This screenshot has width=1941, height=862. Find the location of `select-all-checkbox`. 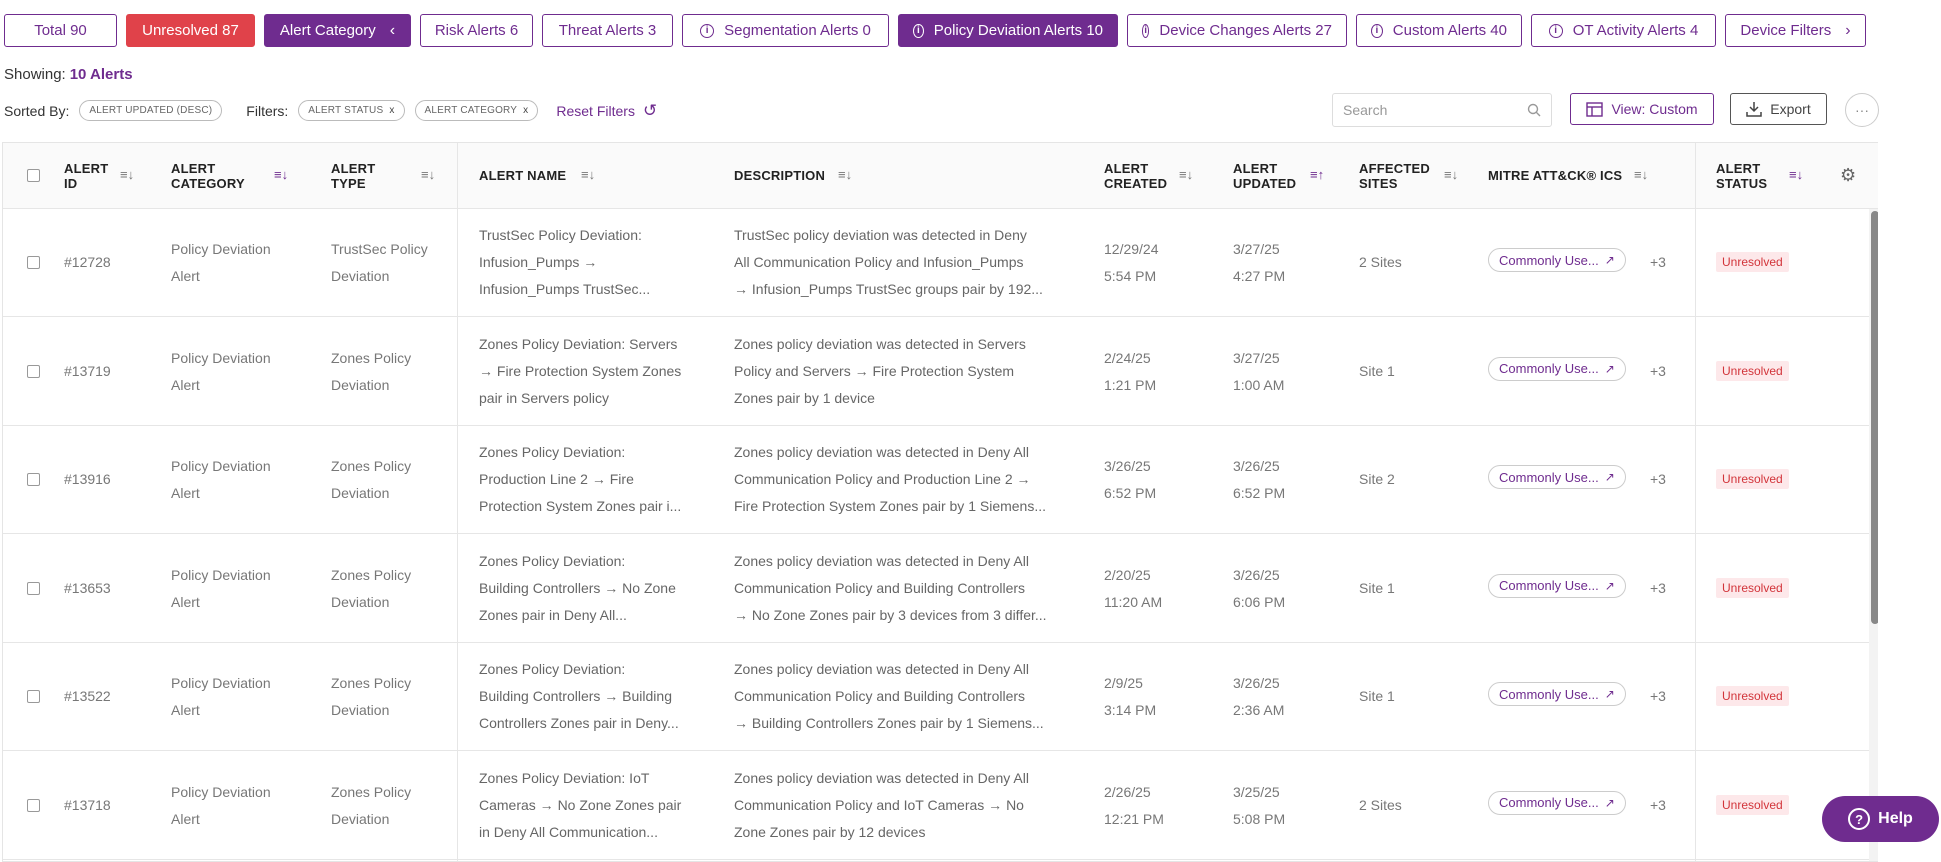

select-all-checkbox is located at coordinates (33, 175).